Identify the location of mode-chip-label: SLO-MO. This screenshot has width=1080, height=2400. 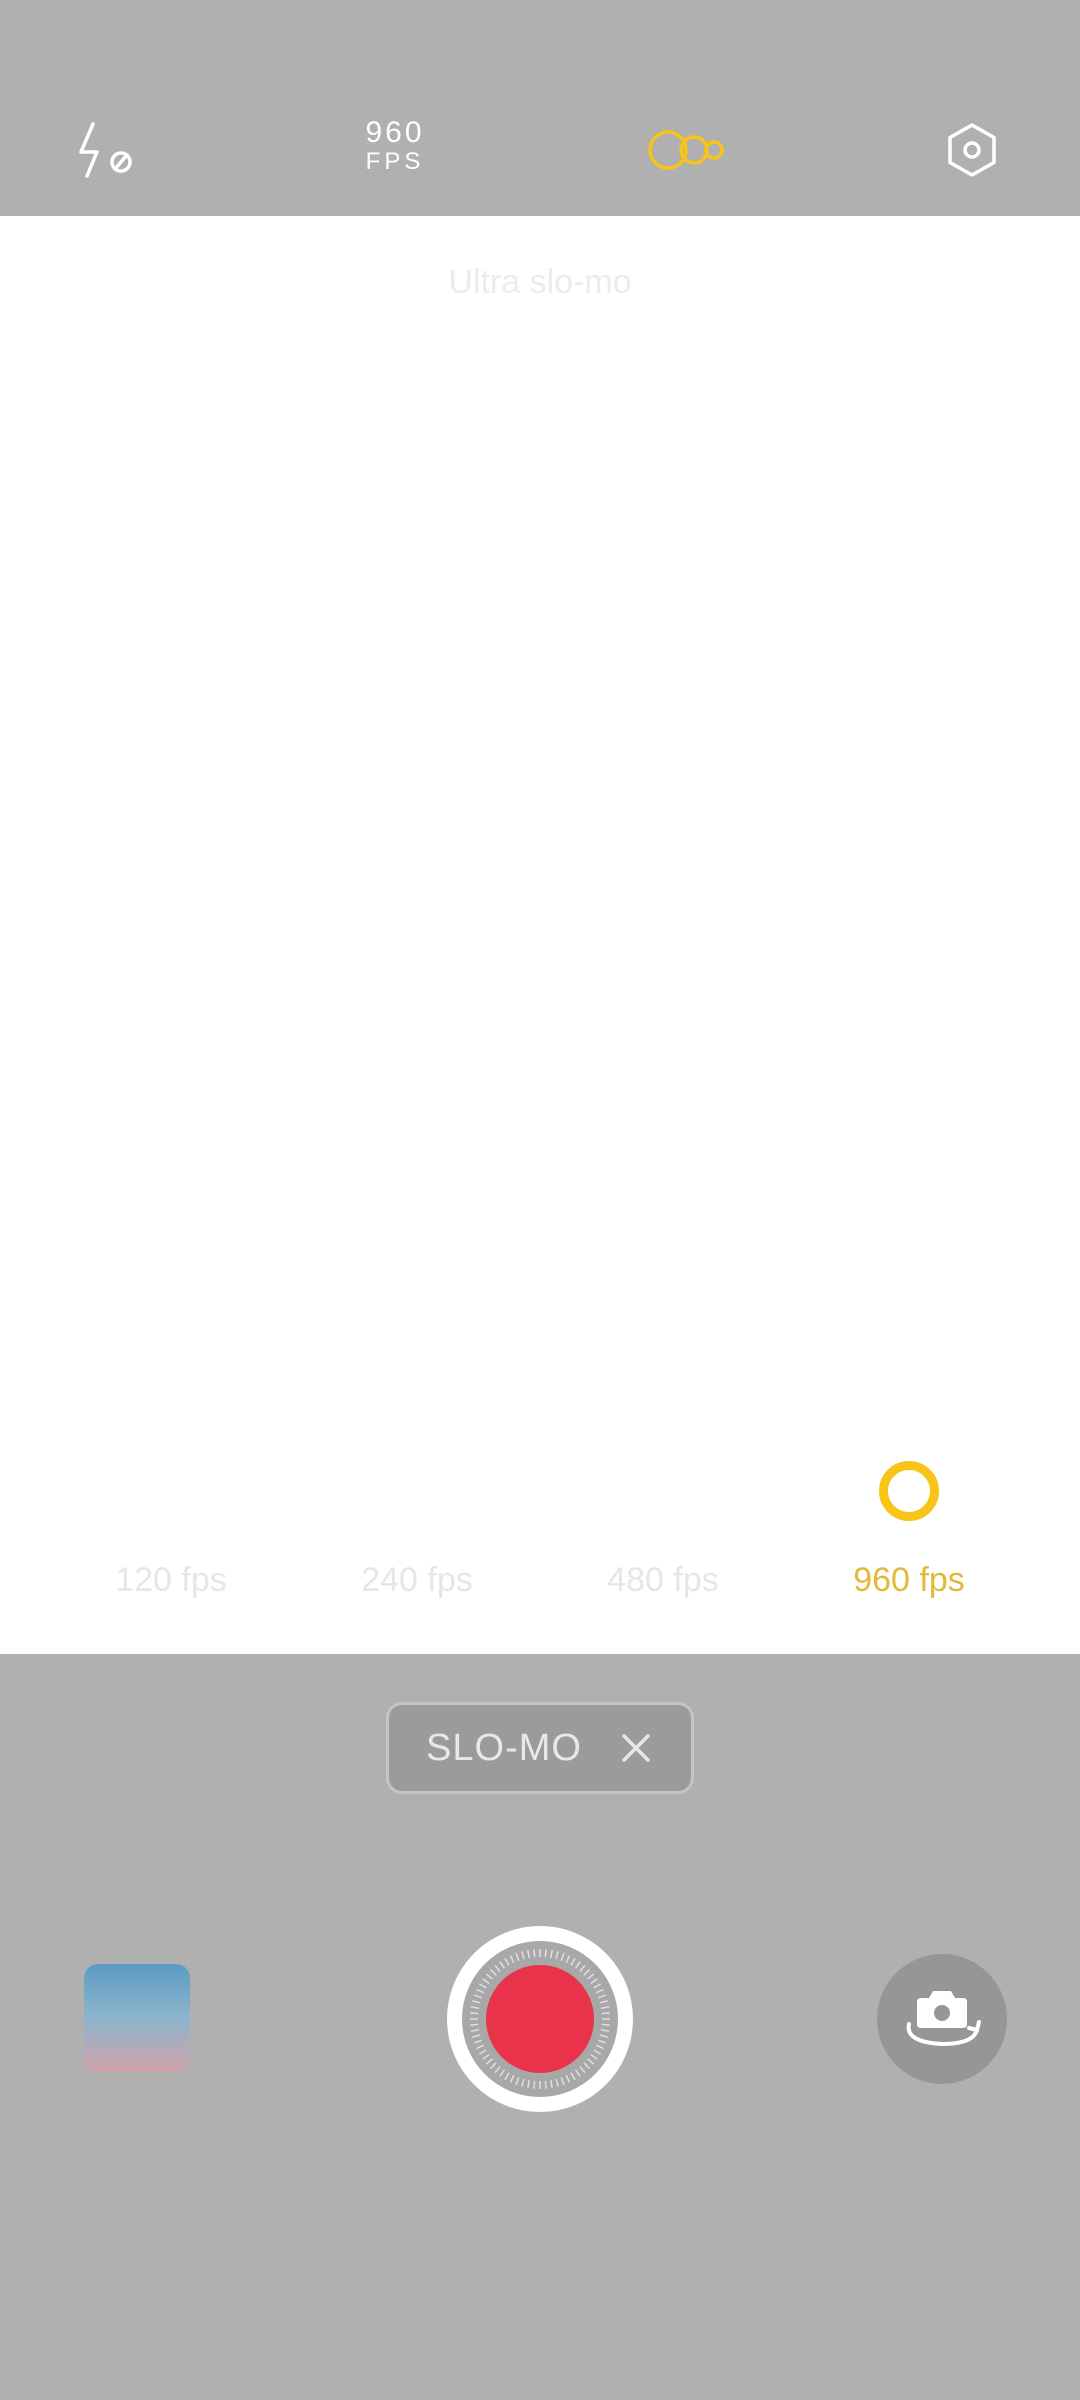
(504, 1747).